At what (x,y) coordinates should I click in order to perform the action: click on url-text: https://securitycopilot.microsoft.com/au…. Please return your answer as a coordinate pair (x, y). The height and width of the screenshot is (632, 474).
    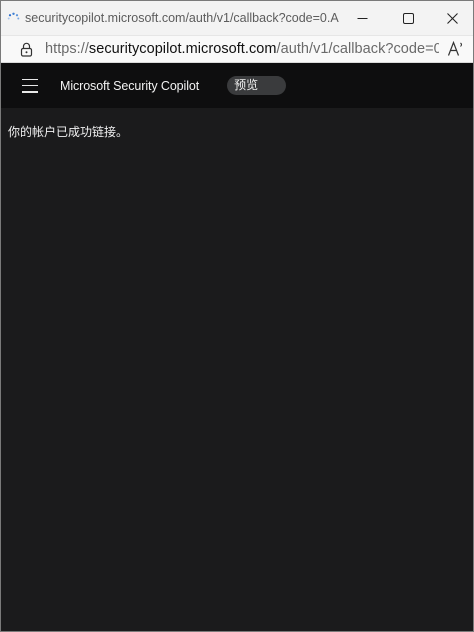
    Looking at the image, I should click on (242, 49).